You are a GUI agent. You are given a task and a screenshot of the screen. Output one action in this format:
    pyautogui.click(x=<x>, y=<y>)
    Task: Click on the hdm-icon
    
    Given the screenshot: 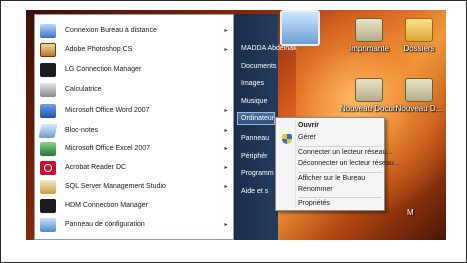 What is the action you would take?
    pyautogui.click(x=48, y=205)
    